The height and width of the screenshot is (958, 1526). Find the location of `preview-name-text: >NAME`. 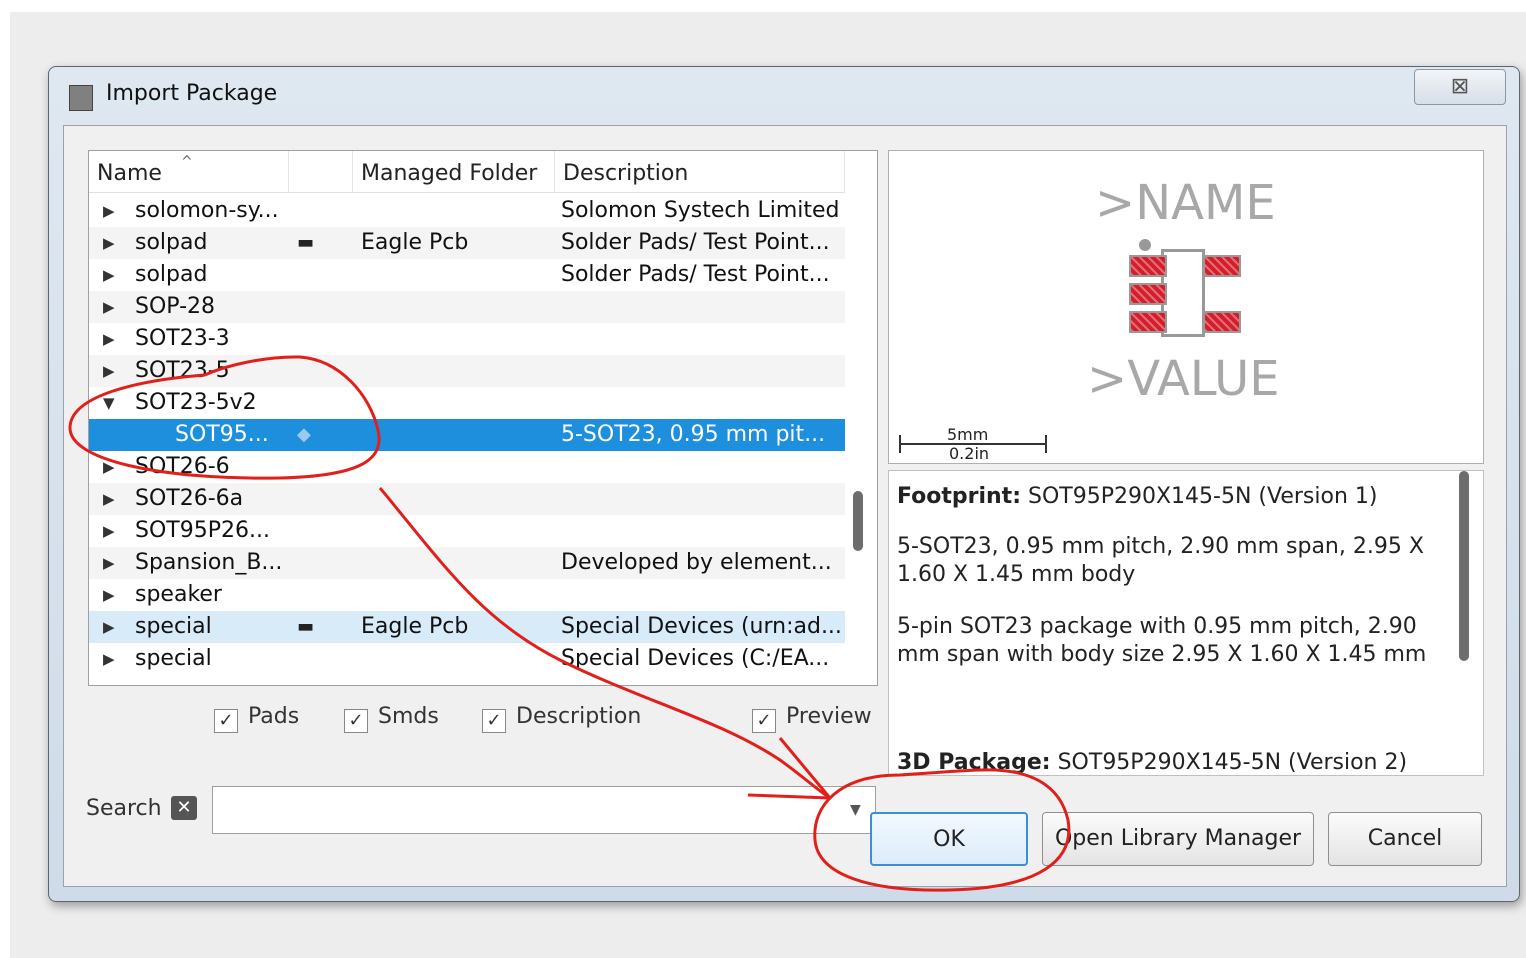

preview-name-text: >NAME is located at coordinates (1185, 203).